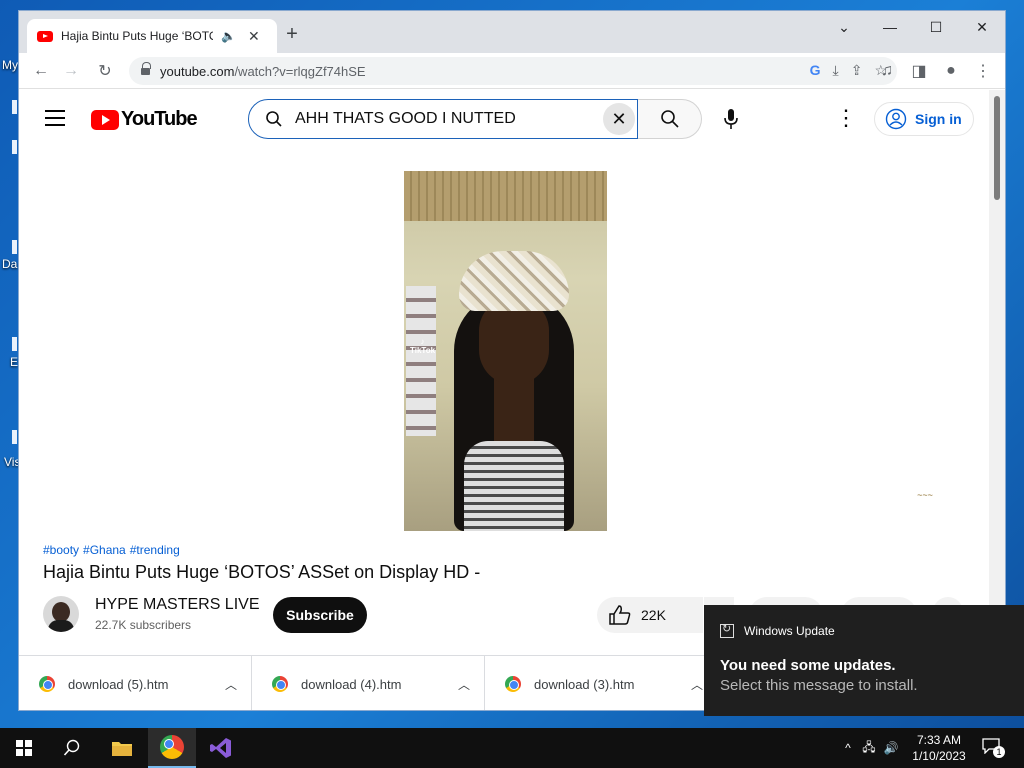 This screenshot has height=768, width=1024. What do you see at coordinates (951, 71) in the screenshot?
I see `profile-icon: ●` at bounding box center [951, 71].